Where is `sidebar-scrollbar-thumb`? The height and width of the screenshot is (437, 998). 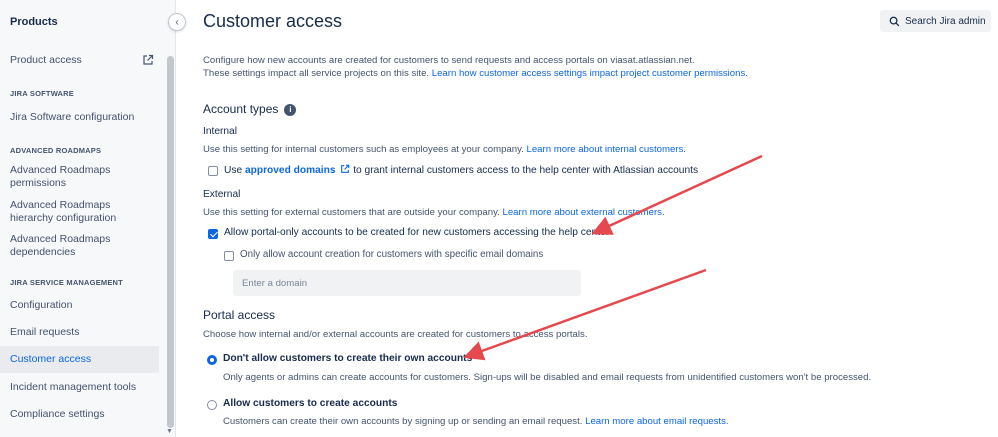 sidebar-scrollbar-thumb is located at coordinates (170, 242).